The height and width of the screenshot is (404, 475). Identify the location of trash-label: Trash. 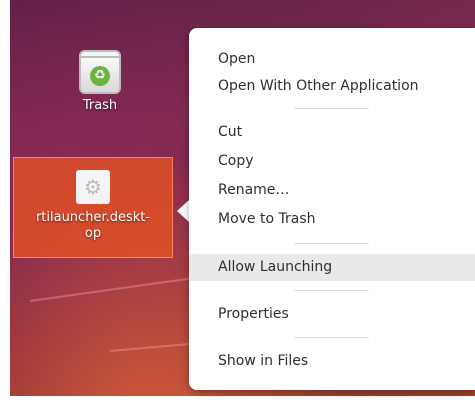
(100, 105).